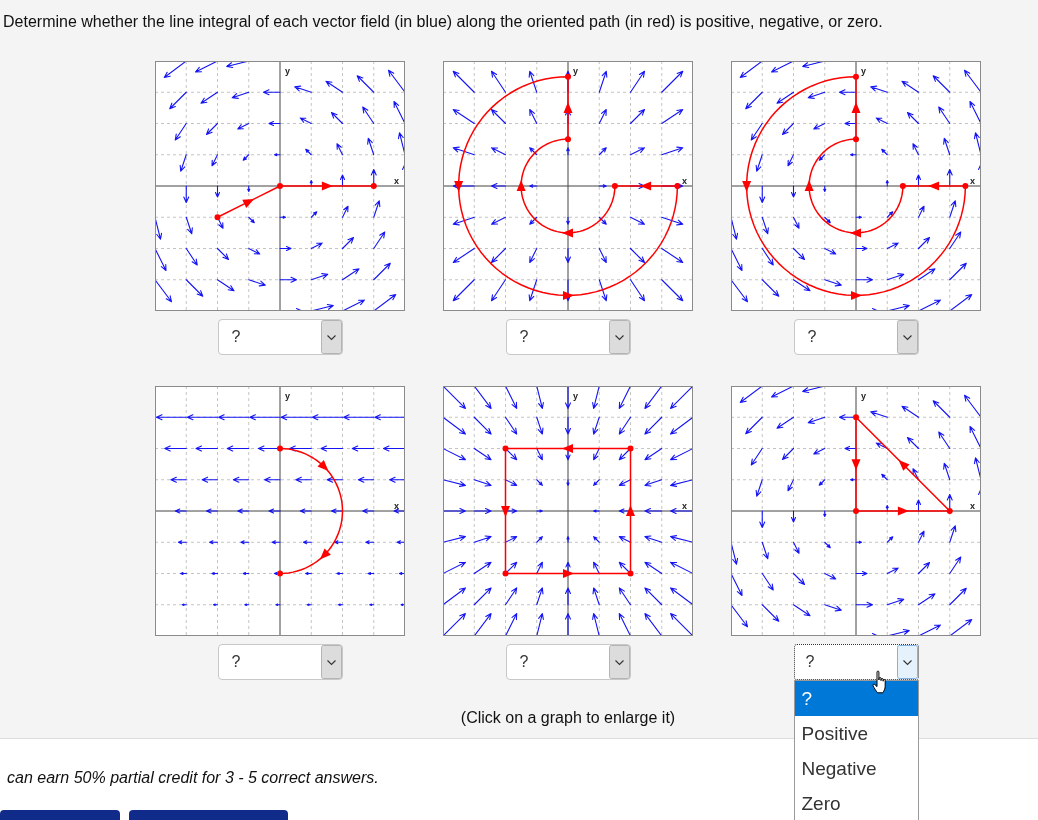 The height and width of the screenshot is (820, 1038). I want to click on instructions-text: Determine whether the line integral of each vector field (in blue) along the oriented path (in red) is positive, negative, or zero., so click(443, 22).